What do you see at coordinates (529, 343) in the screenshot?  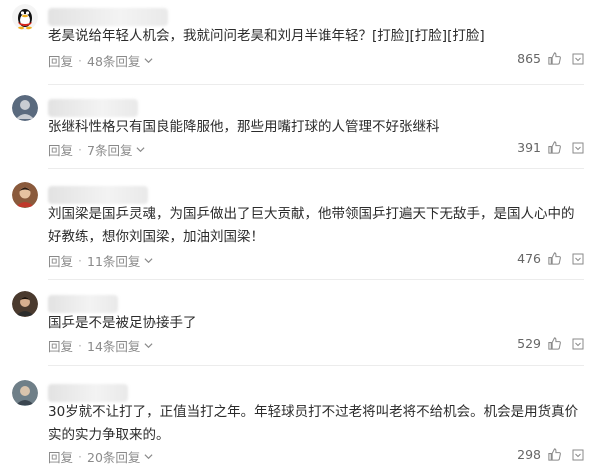 I see `like-count: 529` at bounding box center [529, 343].